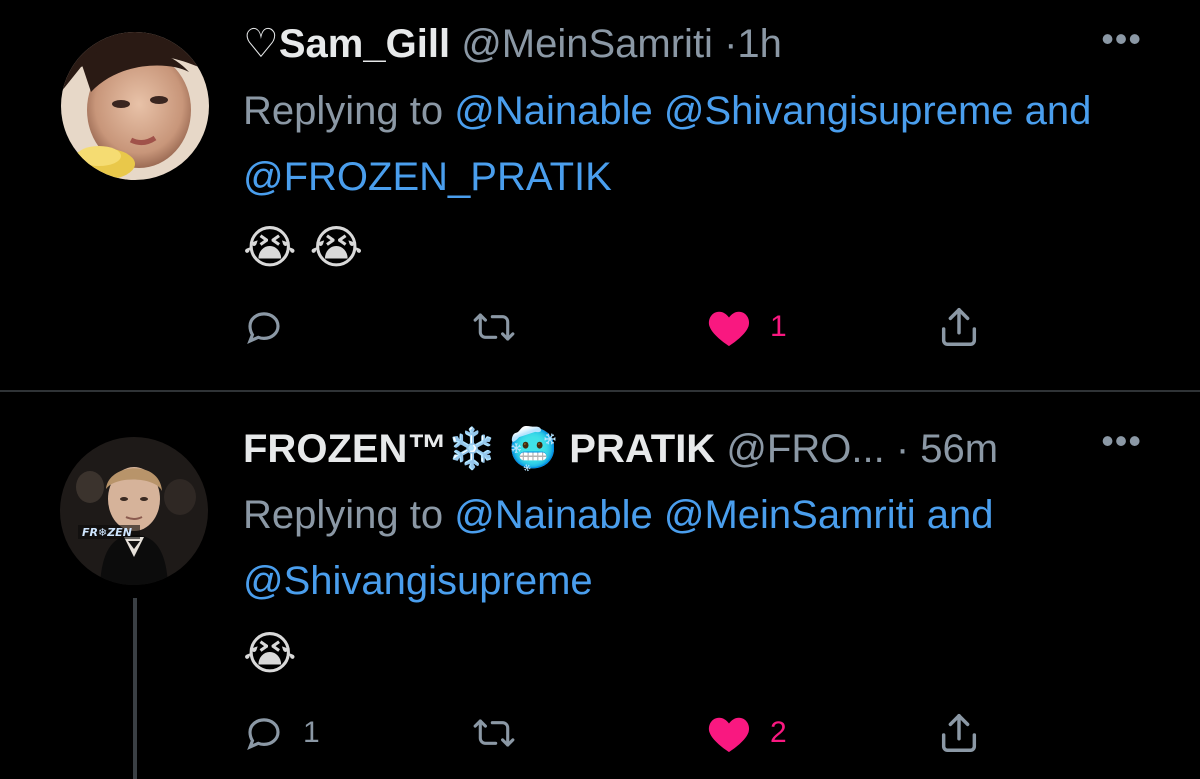 The width and height of the screenshot is (1200, 779). Describe the element at coordinates (281, 733) in the screenshot. I see `reply-button: 1` at that location.